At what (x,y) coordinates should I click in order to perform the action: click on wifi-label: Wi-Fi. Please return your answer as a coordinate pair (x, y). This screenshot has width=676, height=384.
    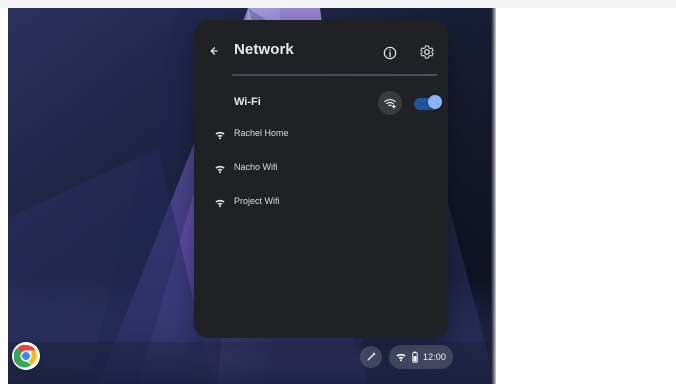
    Looking at the image, I should click on (247, 102).